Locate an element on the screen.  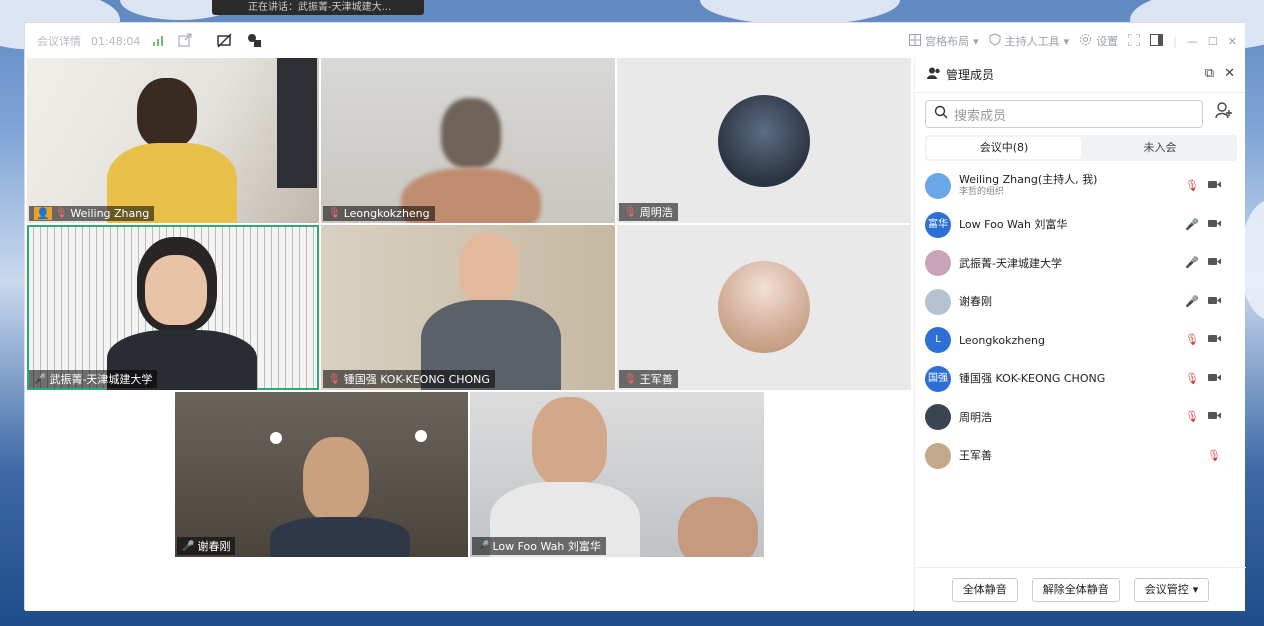
share-out-icon is located at coordinates (185, 41).